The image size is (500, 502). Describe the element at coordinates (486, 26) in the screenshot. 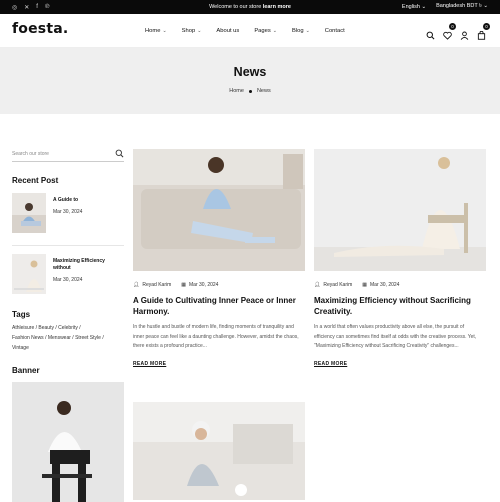

I see `cart-count-badge: 0` at that location.